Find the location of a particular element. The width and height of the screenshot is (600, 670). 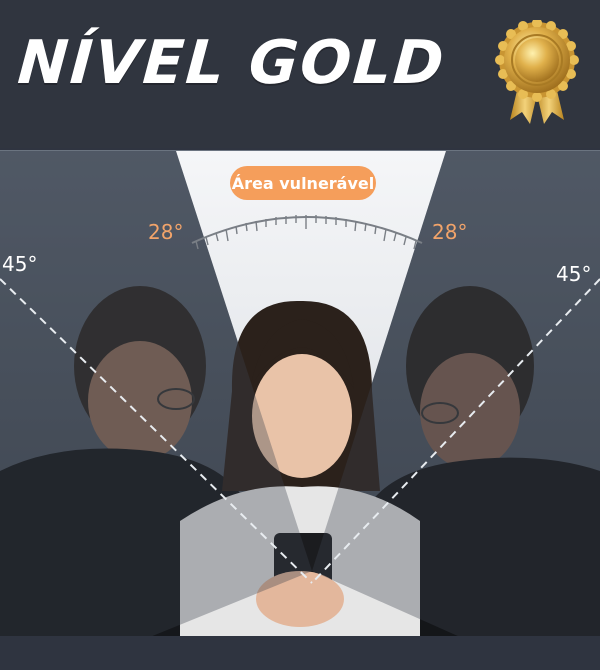

angle-left-inner: 28° is located at coordinates (166, 232).